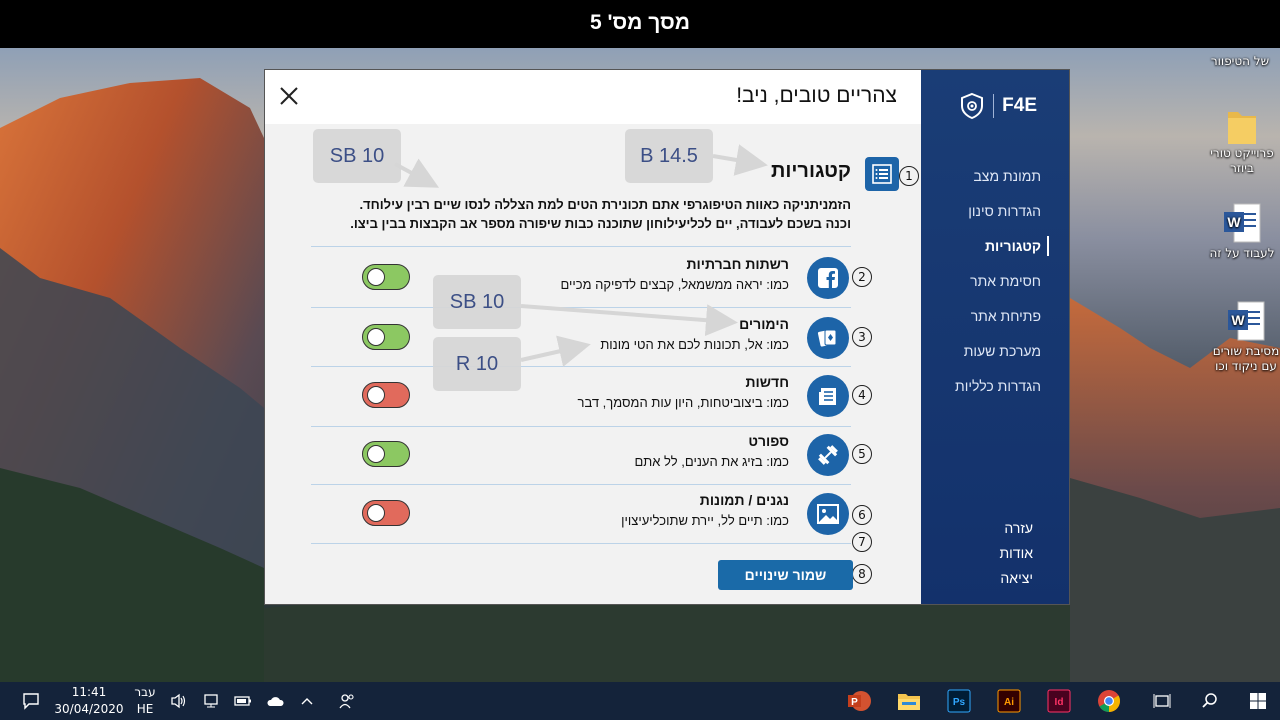 The width and height of the screenshot is (1280, 720). Describe the element at coordinates (1002, 253) in the screenshot. I see `nav-item-categories: קטגוריות` at that location.